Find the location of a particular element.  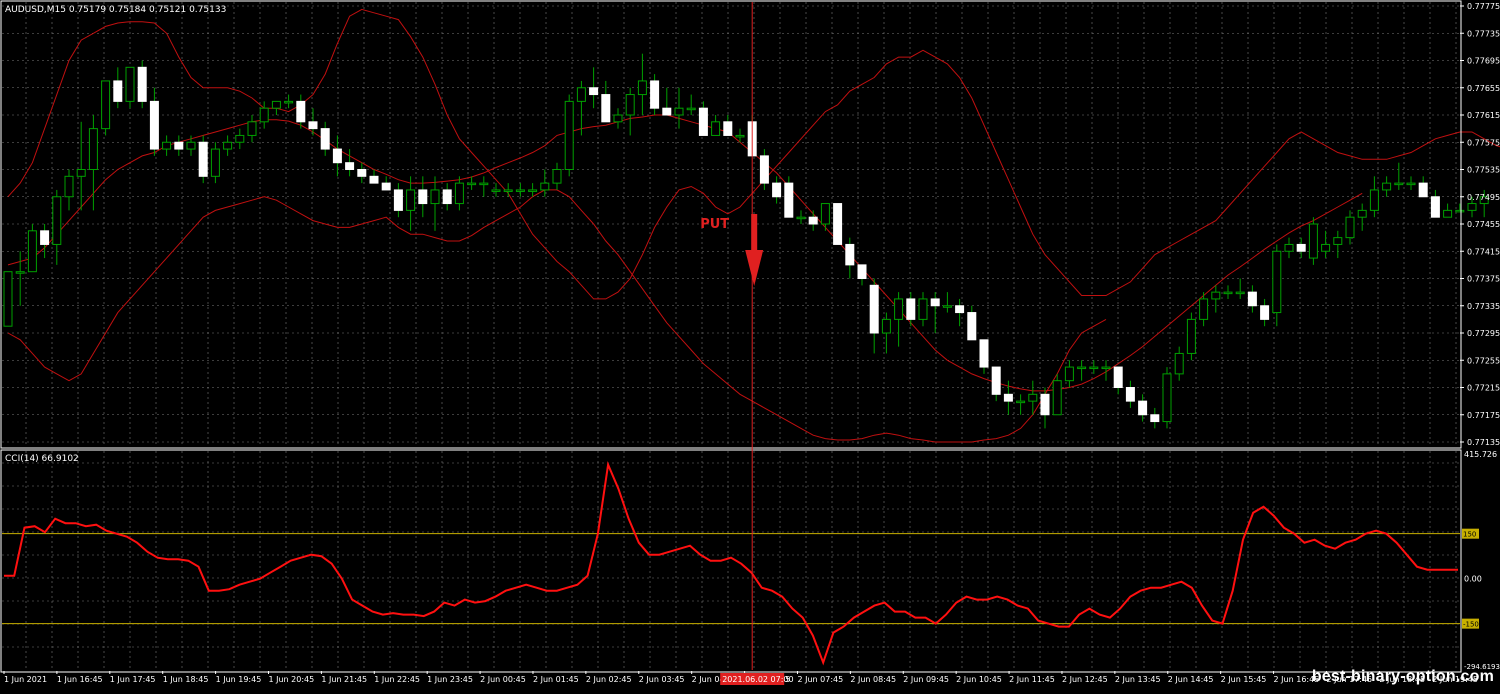

time-tick-label: 2 Jun 02:45 is located at coordinates (609, 679).